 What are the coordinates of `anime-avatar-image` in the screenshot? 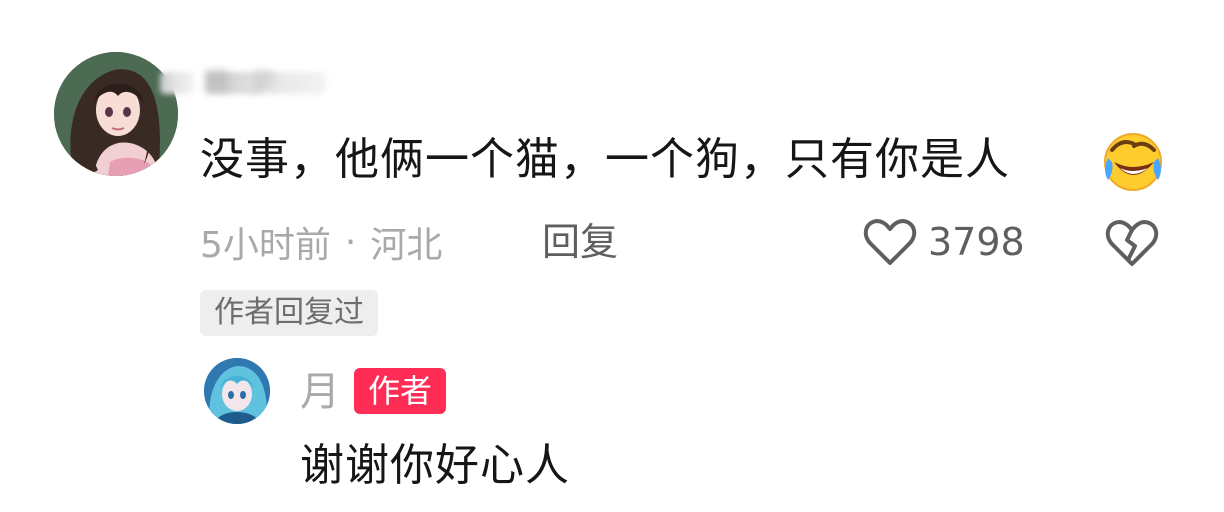 It's located at (237, 391).